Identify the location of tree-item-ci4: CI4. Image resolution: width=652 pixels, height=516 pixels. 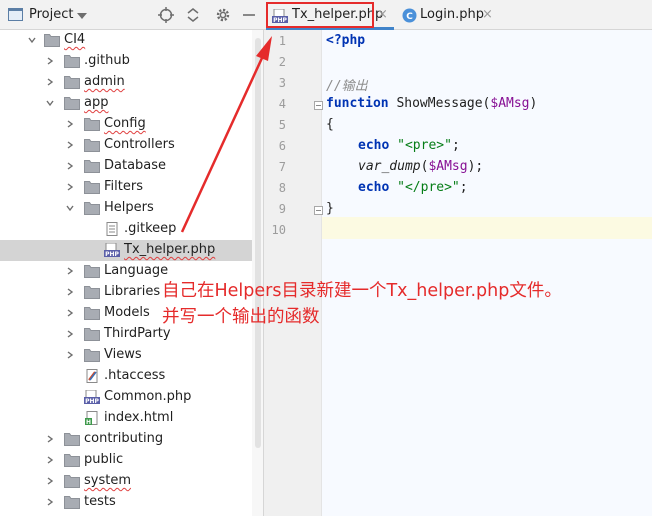
(126, 40).